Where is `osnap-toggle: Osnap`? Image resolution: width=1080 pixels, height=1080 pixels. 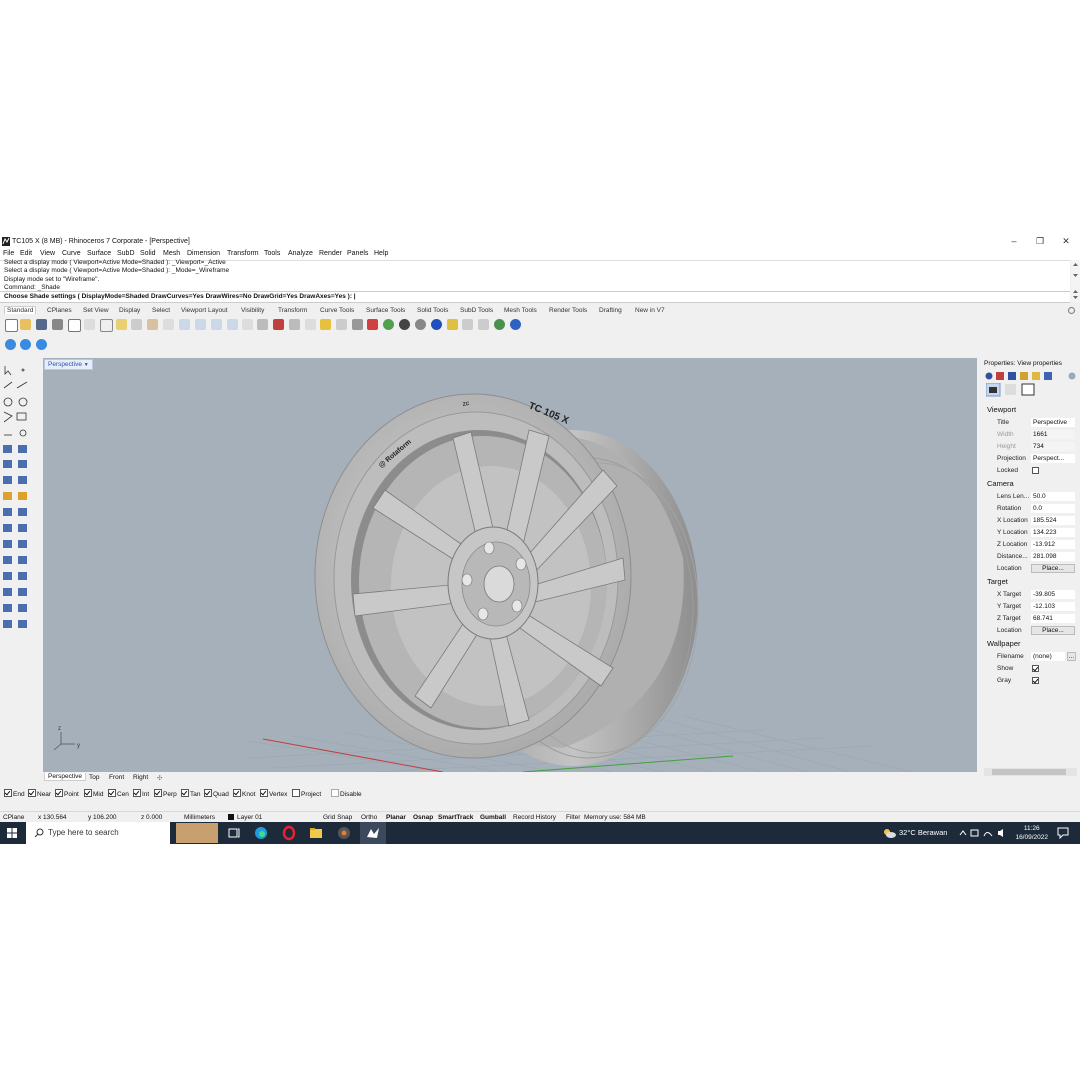 osnap-toggle: Osnap is located at coordinates (423, 817).